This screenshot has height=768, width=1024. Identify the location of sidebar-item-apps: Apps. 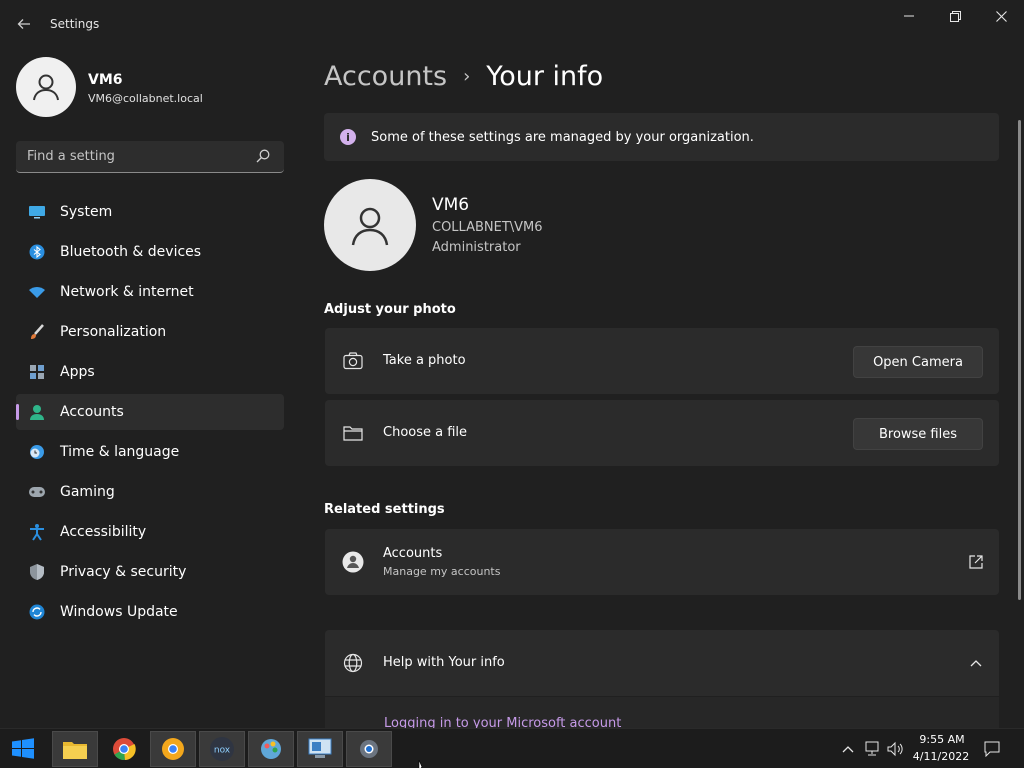
(150, 372).